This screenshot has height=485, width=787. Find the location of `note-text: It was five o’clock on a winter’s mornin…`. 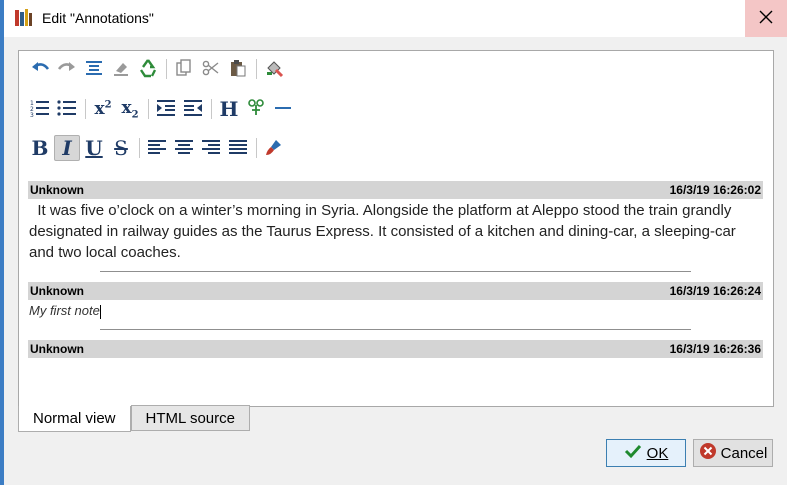

note-text: It was five o’clock on a winter’s mornin… is located at coordinates (395, 231).